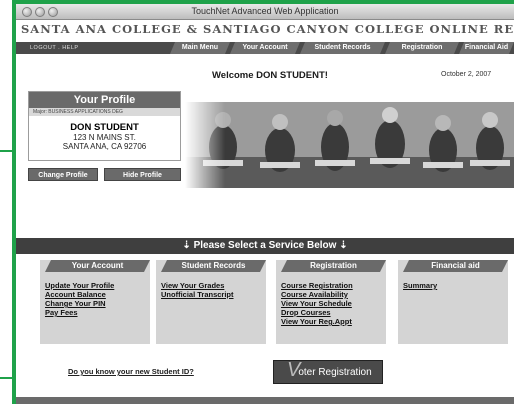 This screenshot has height=404, width=514. What do you see at coordinates (6, 378) in the screenshot?
I see `left-guide-line-bottom` at bounding box center [6, 378].